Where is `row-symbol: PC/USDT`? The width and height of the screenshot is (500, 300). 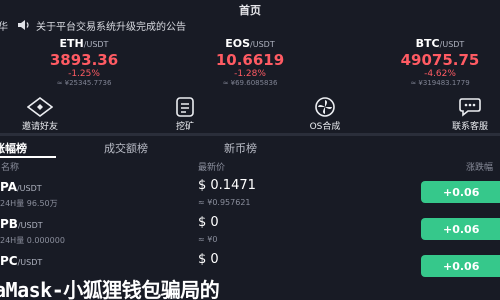 row-symbol: PC/USDT is located at coordinates (21, 261).